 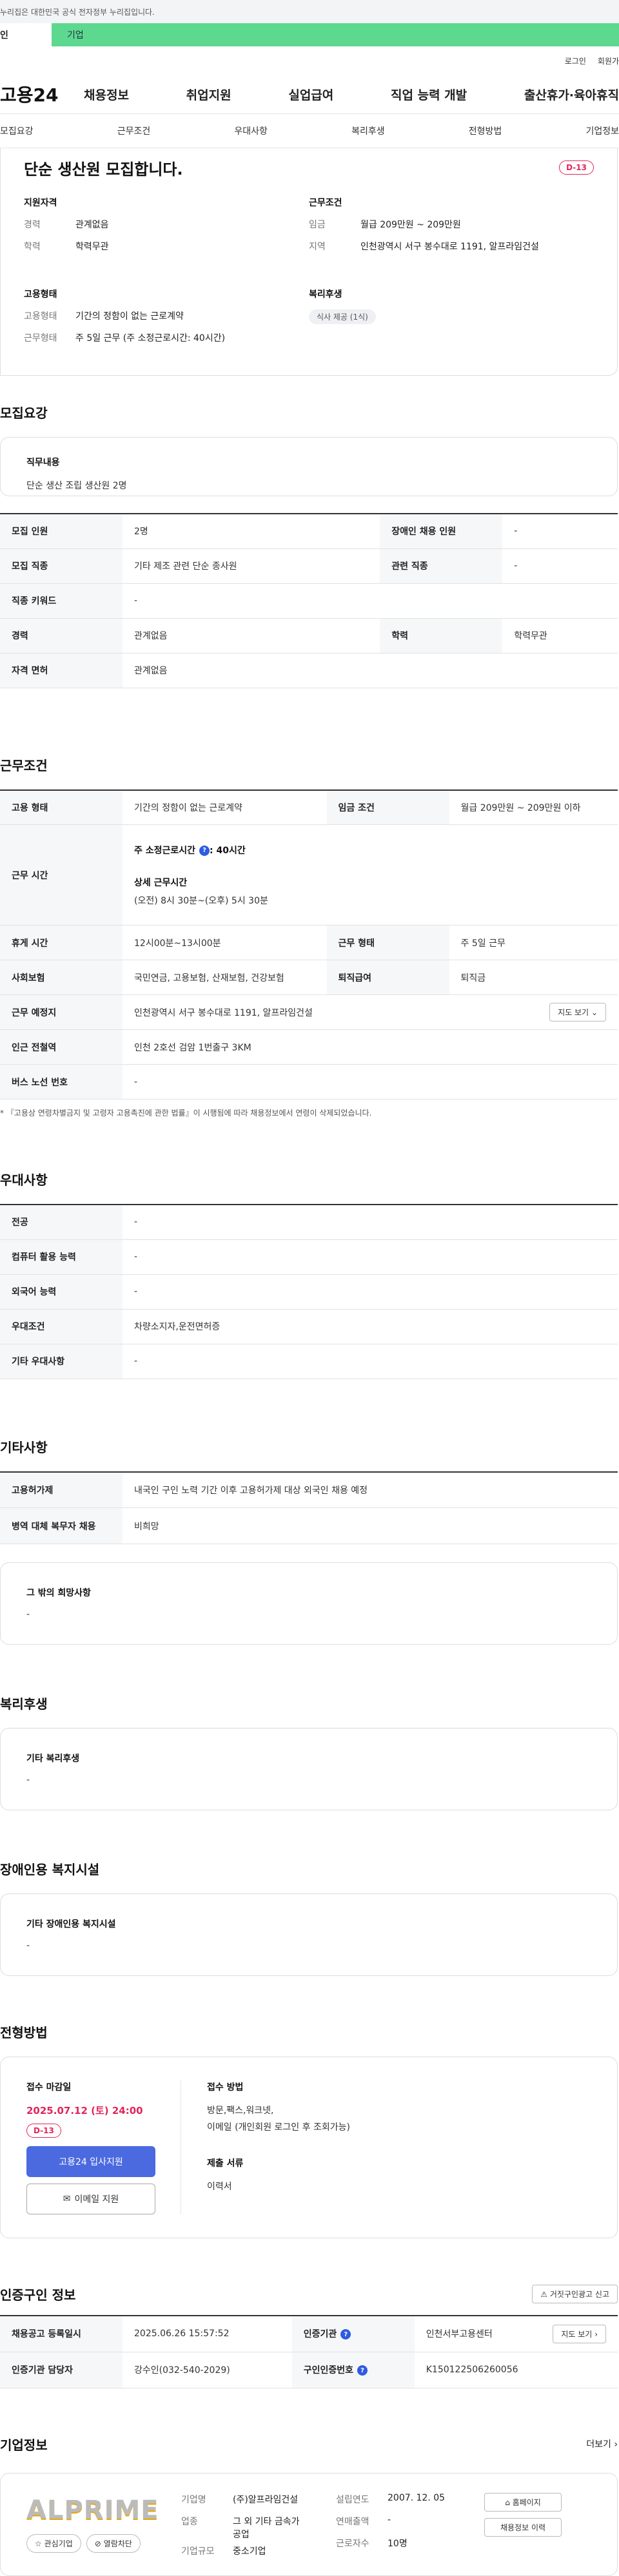 I want to click on table-row: 전공 -, so click(x=309, y=1222).